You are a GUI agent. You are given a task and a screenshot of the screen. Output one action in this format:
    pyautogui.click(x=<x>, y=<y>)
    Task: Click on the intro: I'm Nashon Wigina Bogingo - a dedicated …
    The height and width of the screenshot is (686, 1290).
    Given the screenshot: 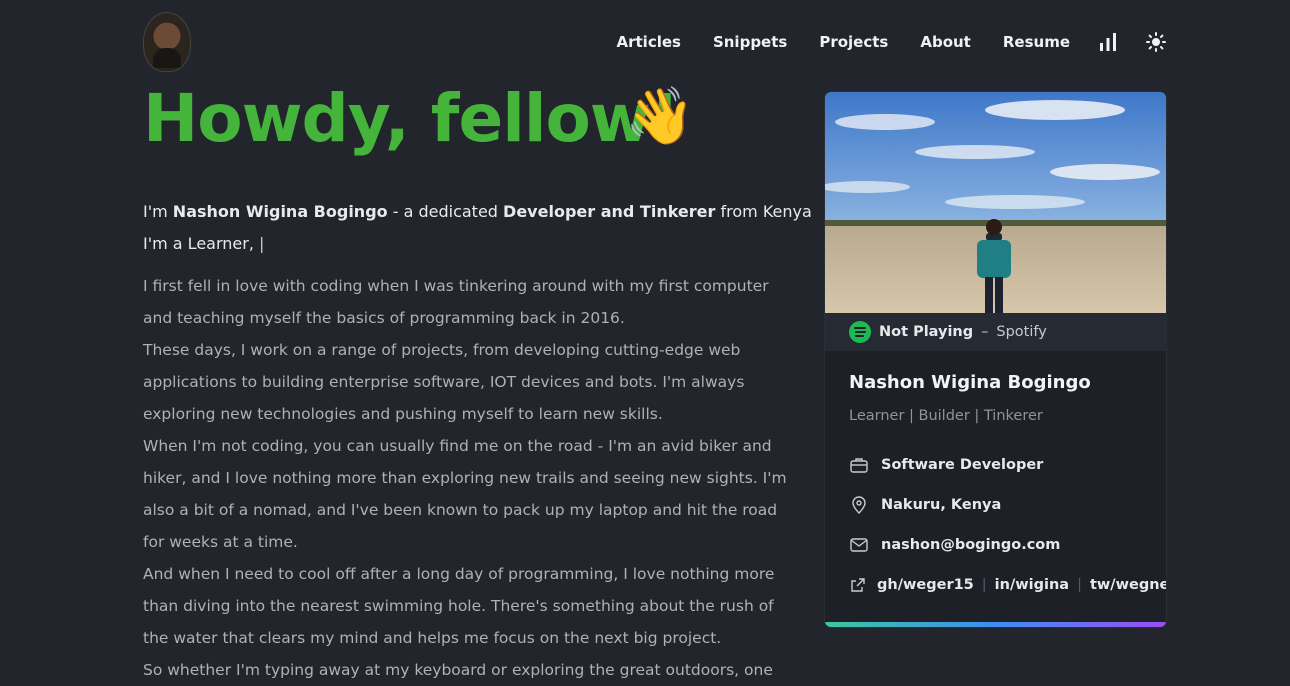 What is the action you would take?
    pyautogui.click(x=477, y=228)
    